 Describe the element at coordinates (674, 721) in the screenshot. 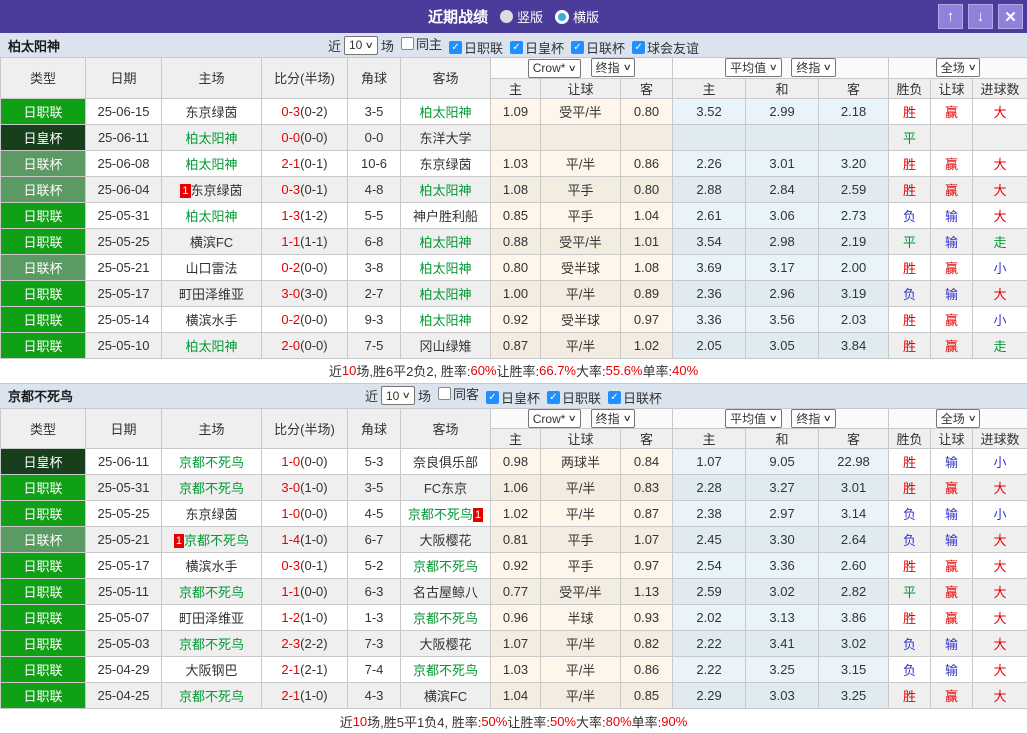

I see `summary-text: 90%` at that location.